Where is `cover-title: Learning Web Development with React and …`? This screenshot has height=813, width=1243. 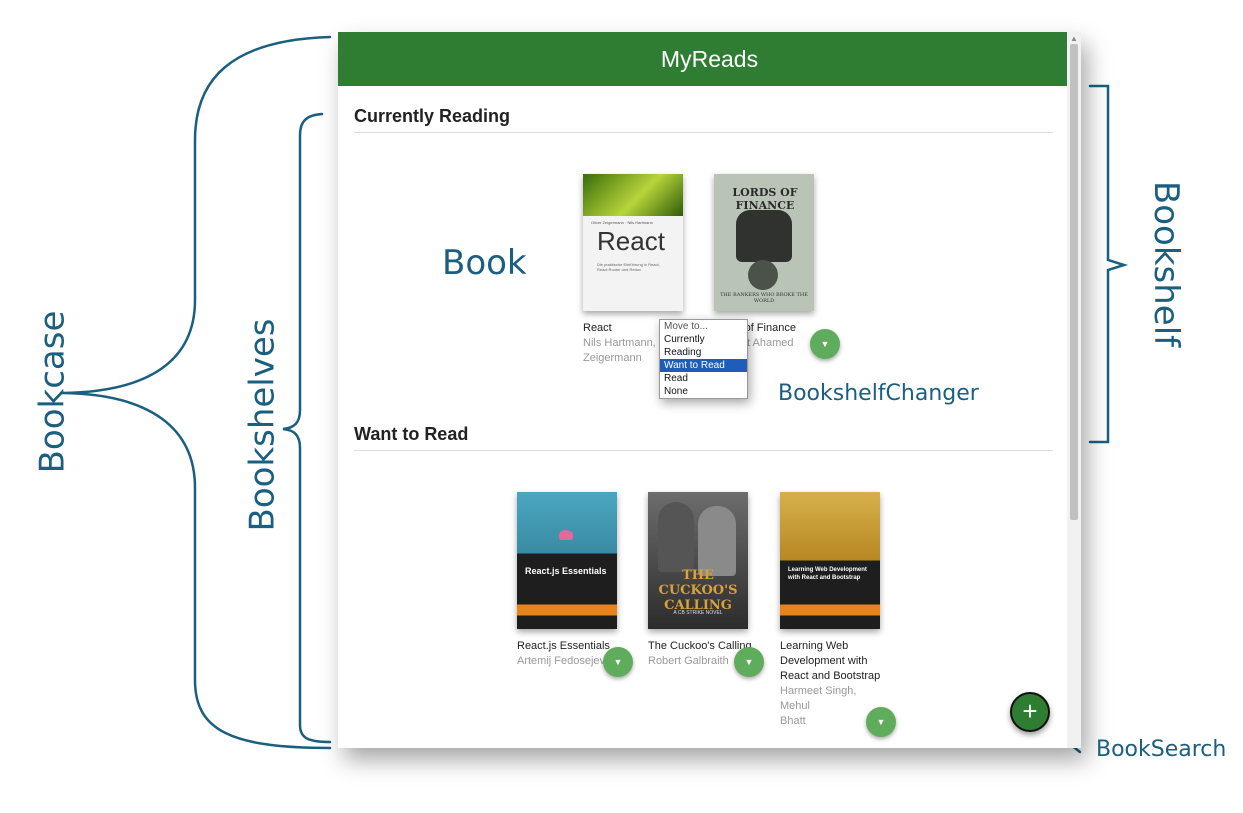 cover-title: Learning Web Development with React and … is located at coordinates (827, 574).